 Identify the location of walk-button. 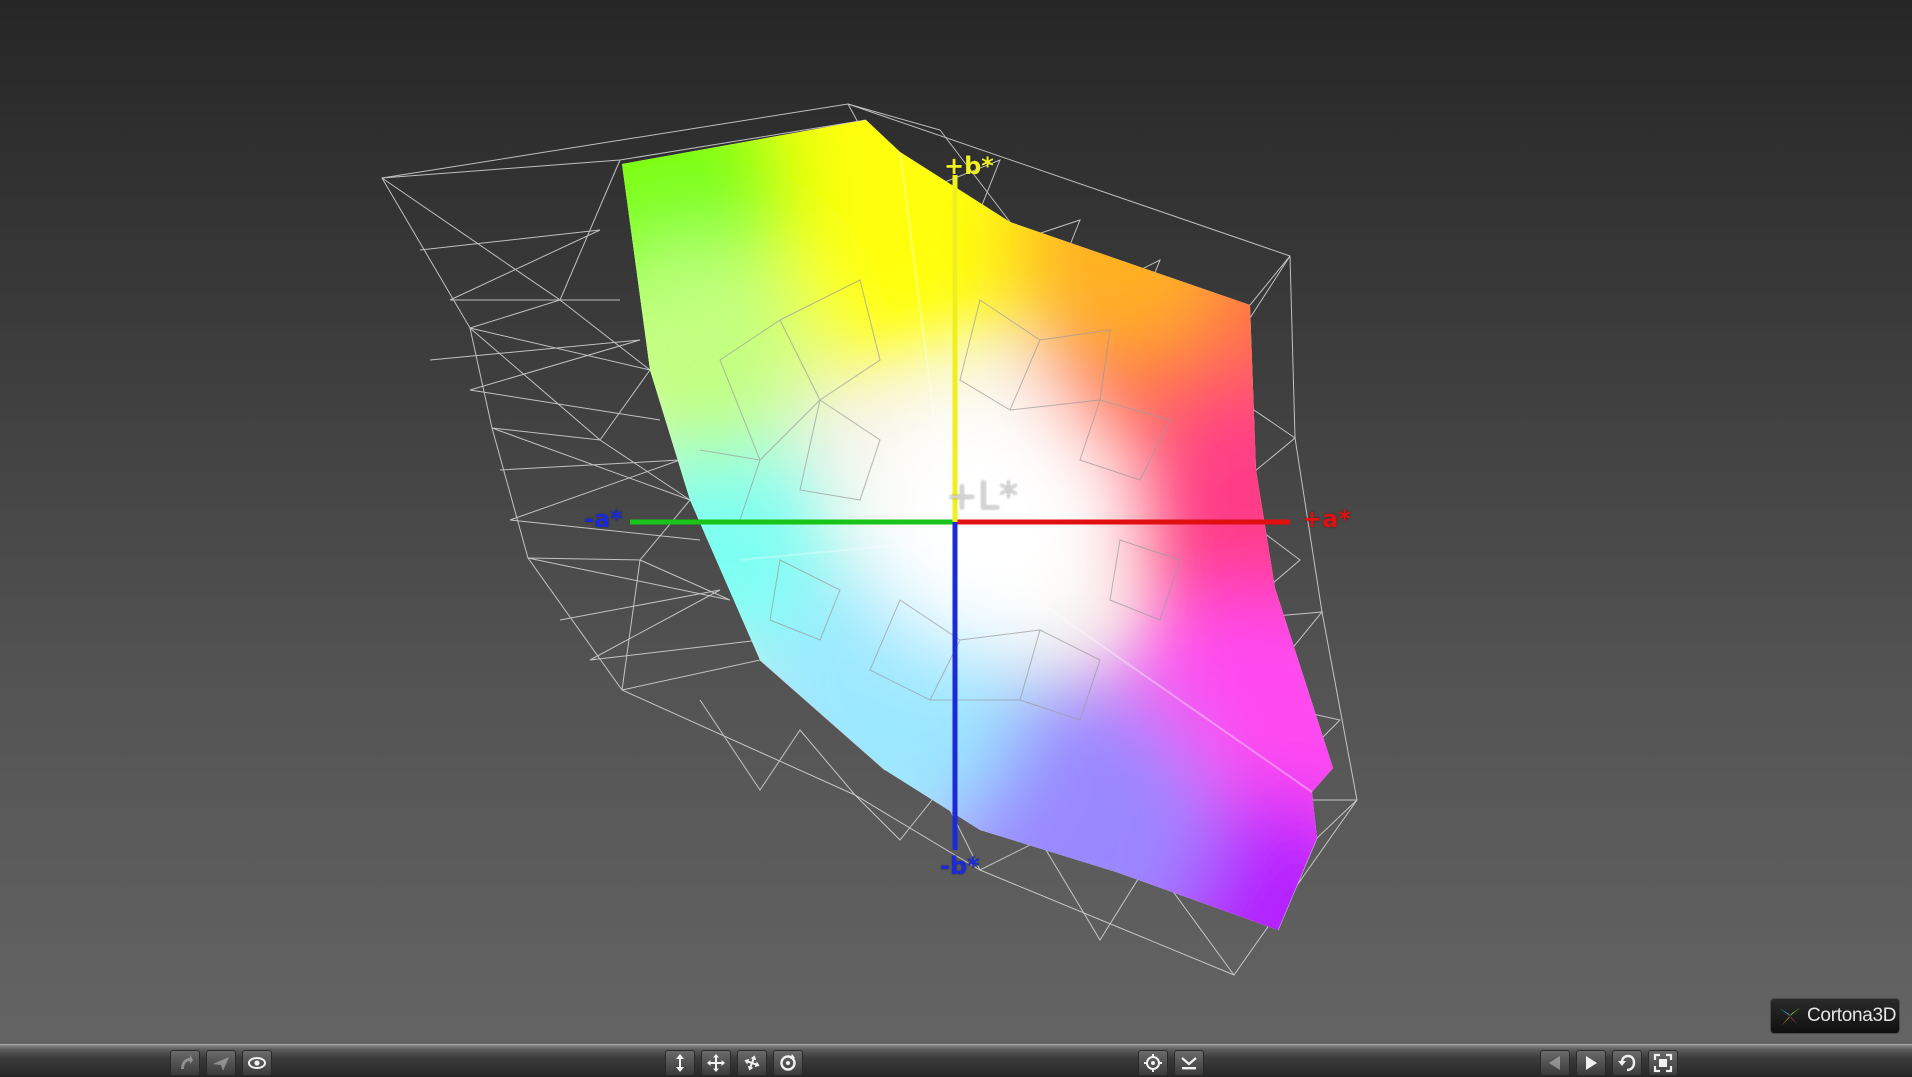
(185, 1063).